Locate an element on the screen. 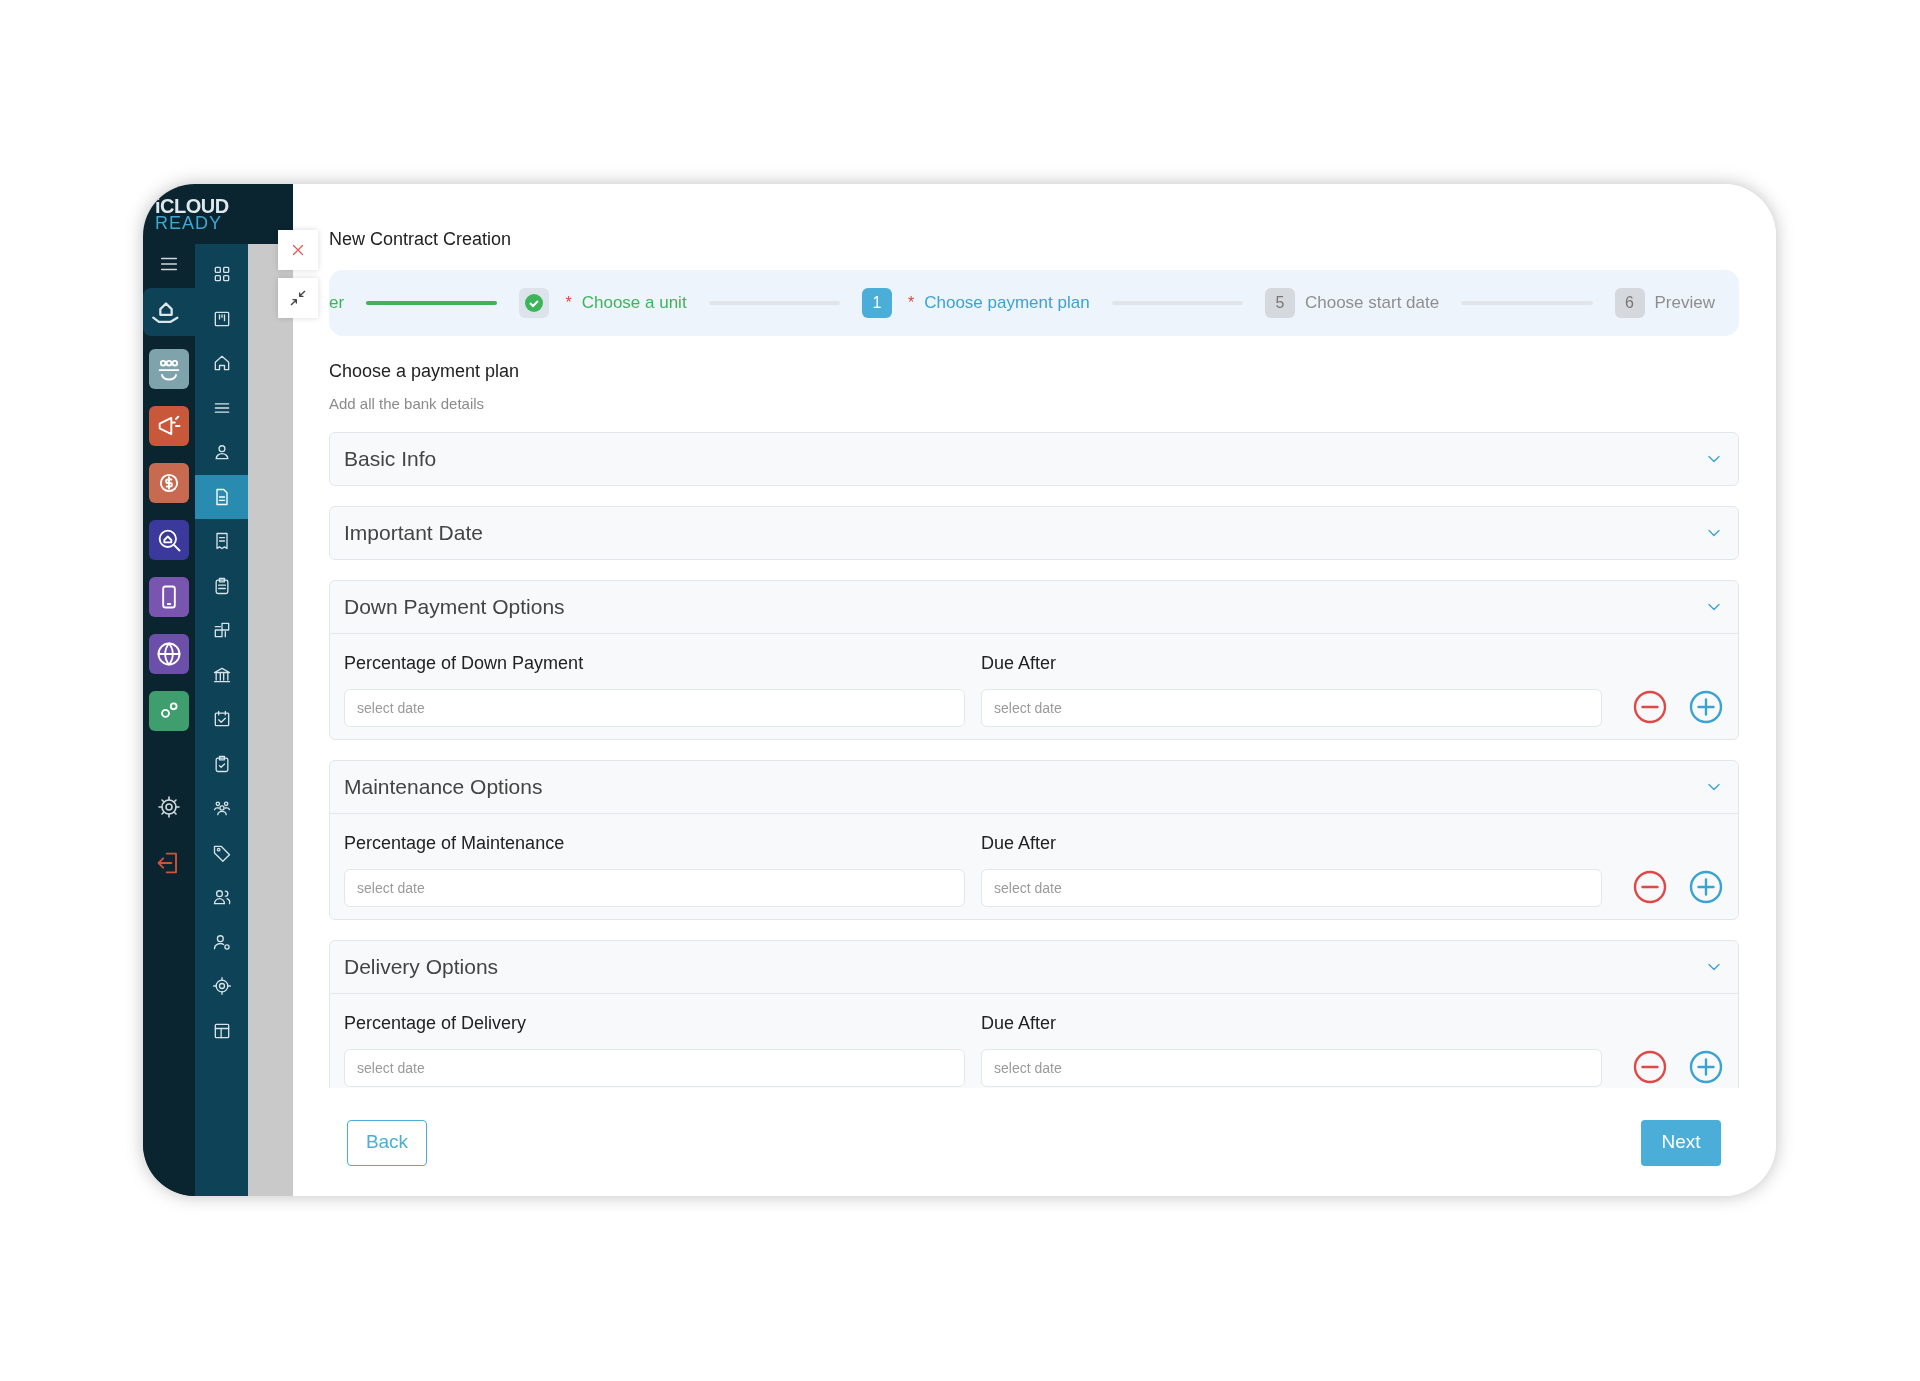 This screenshot has height=1381, width=1920. field-label: Percentage of Maintenance is located at coordinates (455, 843).